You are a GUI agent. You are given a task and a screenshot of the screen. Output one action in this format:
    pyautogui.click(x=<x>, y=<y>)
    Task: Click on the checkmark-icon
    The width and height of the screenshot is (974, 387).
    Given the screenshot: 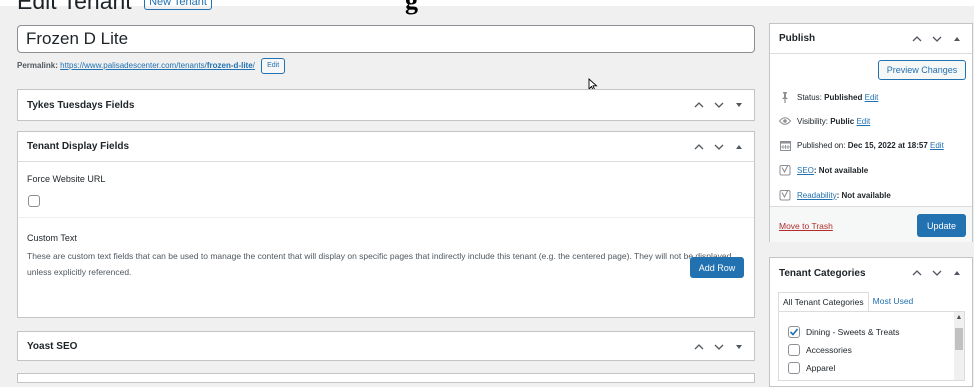 What is the action you would take?
    pyautogui.click(x=794, y=332)
    